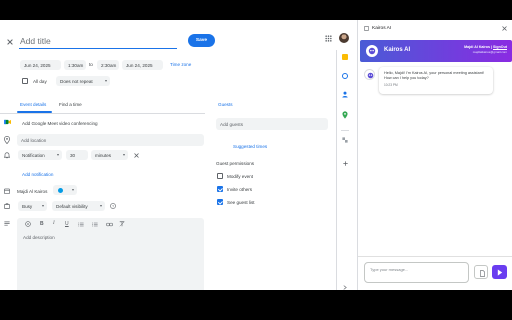  What do you see at coordinates (391, 84) in the screenshot?
I see `bot-message-time: 10:23 PM` at bounding box center [391, 84].